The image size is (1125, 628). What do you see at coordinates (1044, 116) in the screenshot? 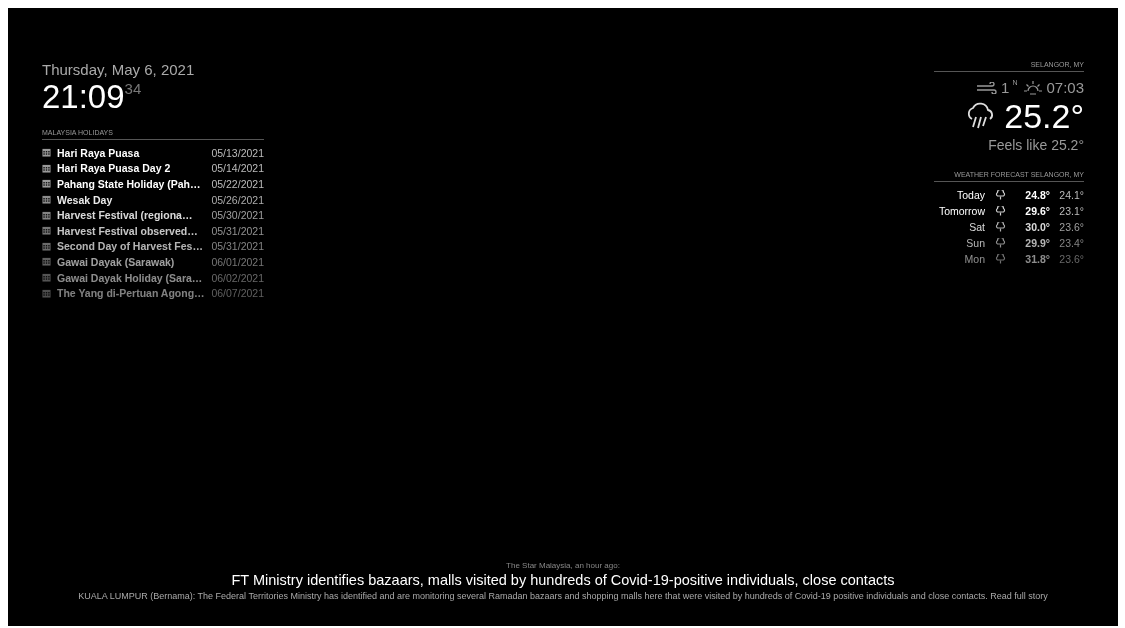
I see `temperature: 25.2°` at bounding box center [1044, 116].